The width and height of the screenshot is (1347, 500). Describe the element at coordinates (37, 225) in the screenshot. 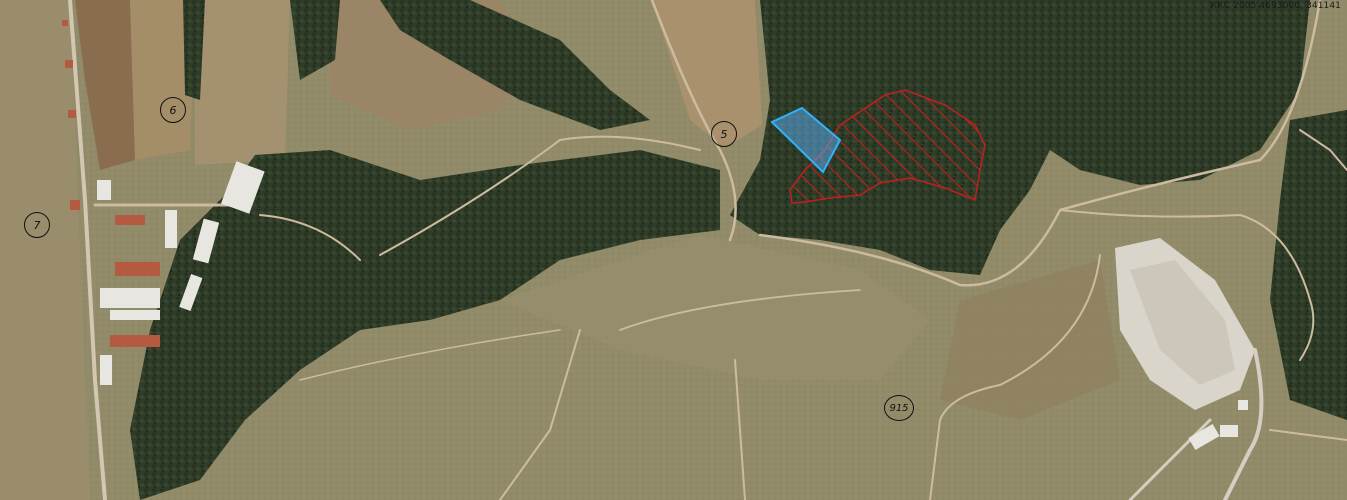

I see `parcel-number-7: 7` at that location.